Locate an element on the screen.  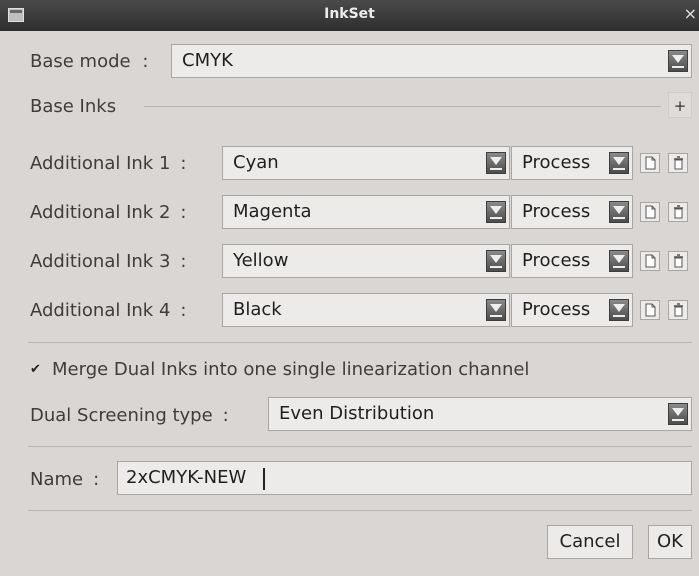
name-input: 2xCMYK-NEW is located at coordinates (404, 478).